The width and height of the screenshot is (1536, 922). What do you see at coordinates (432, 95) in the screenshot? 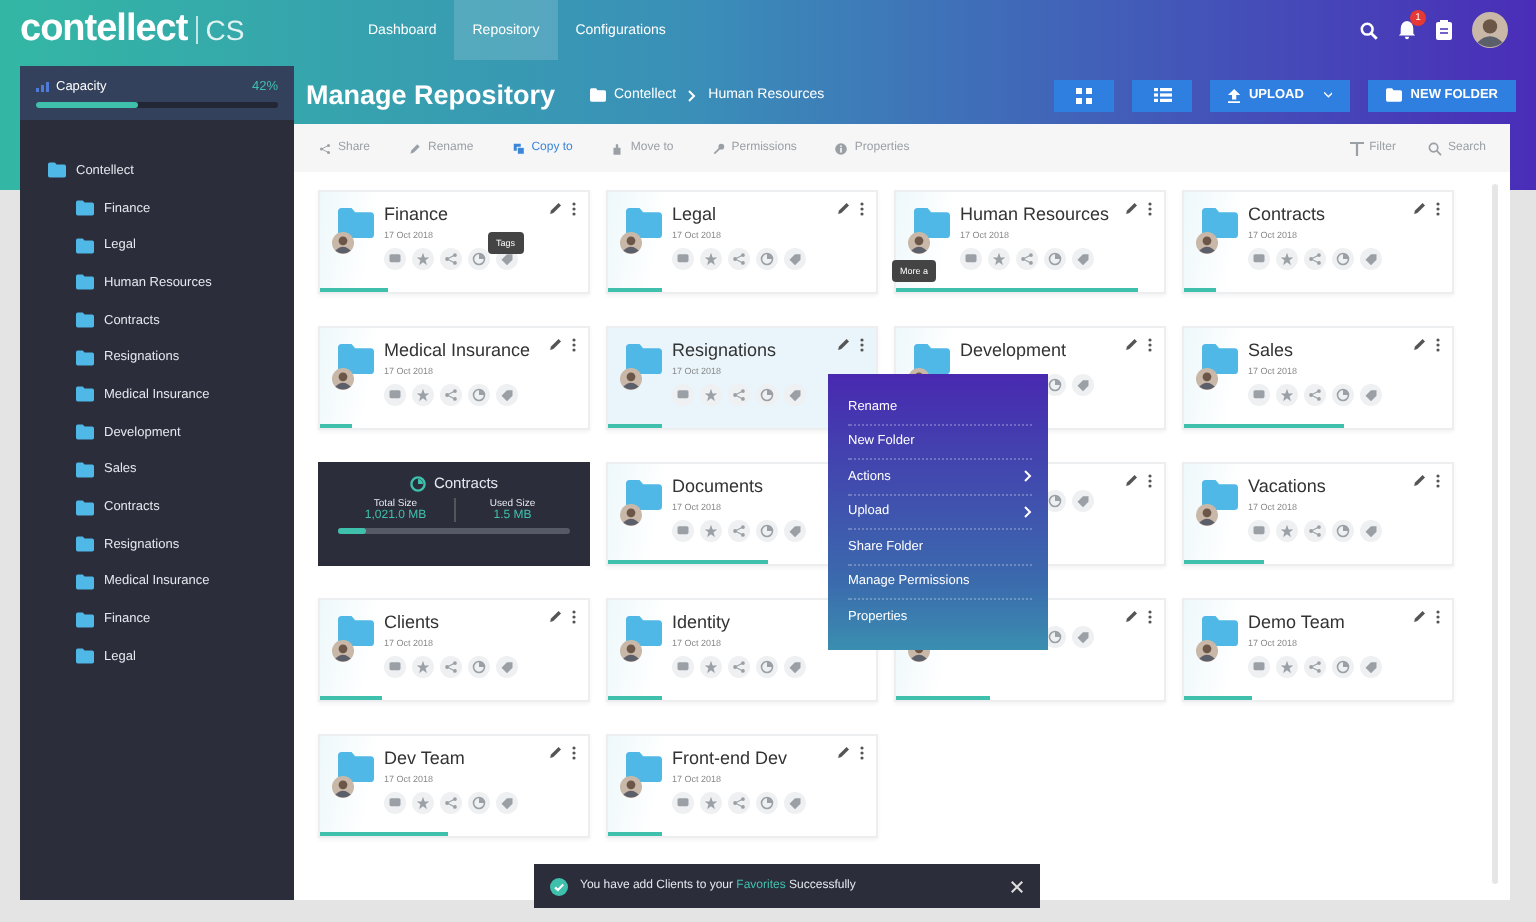
I see `page-title: Manage Repository` at bounding box center [432, 95].